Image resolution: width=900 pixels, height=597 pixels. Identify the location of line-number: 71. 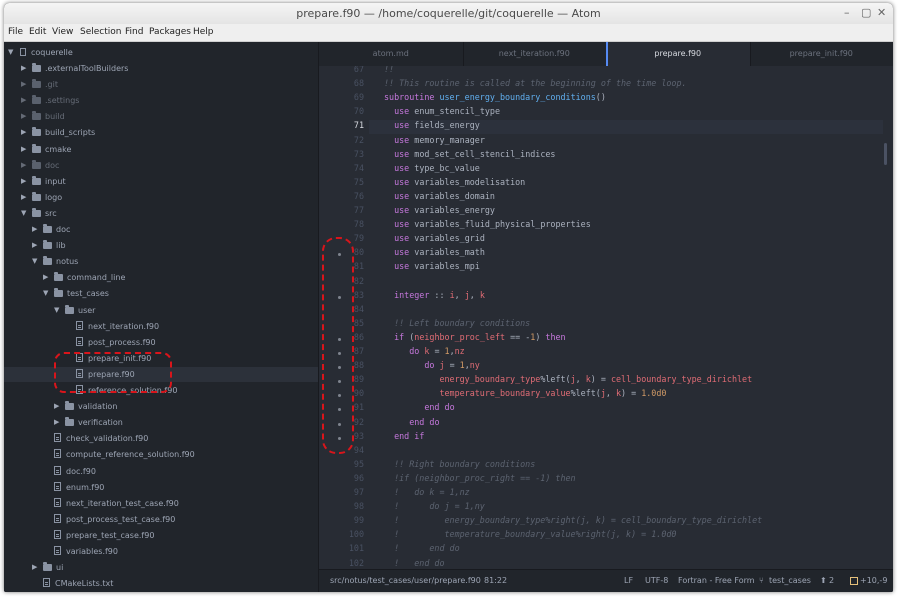
(358, 125).